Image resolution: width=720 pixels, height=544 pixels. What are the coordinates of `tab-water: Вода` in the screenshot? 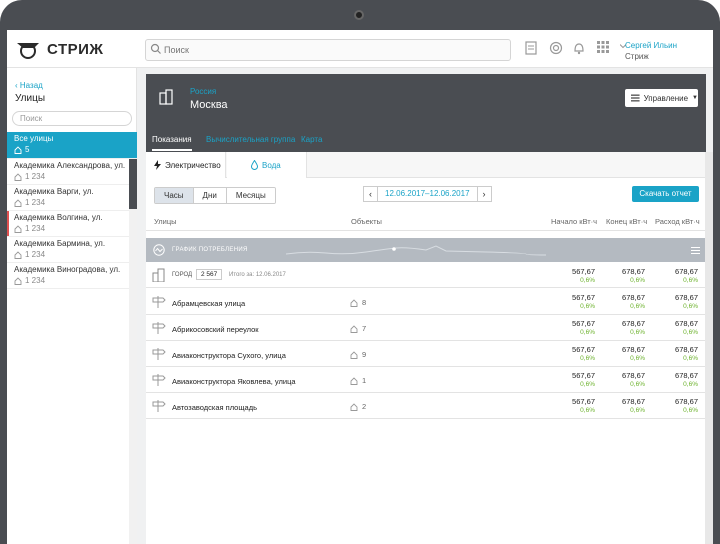 It's located at (267, 165).